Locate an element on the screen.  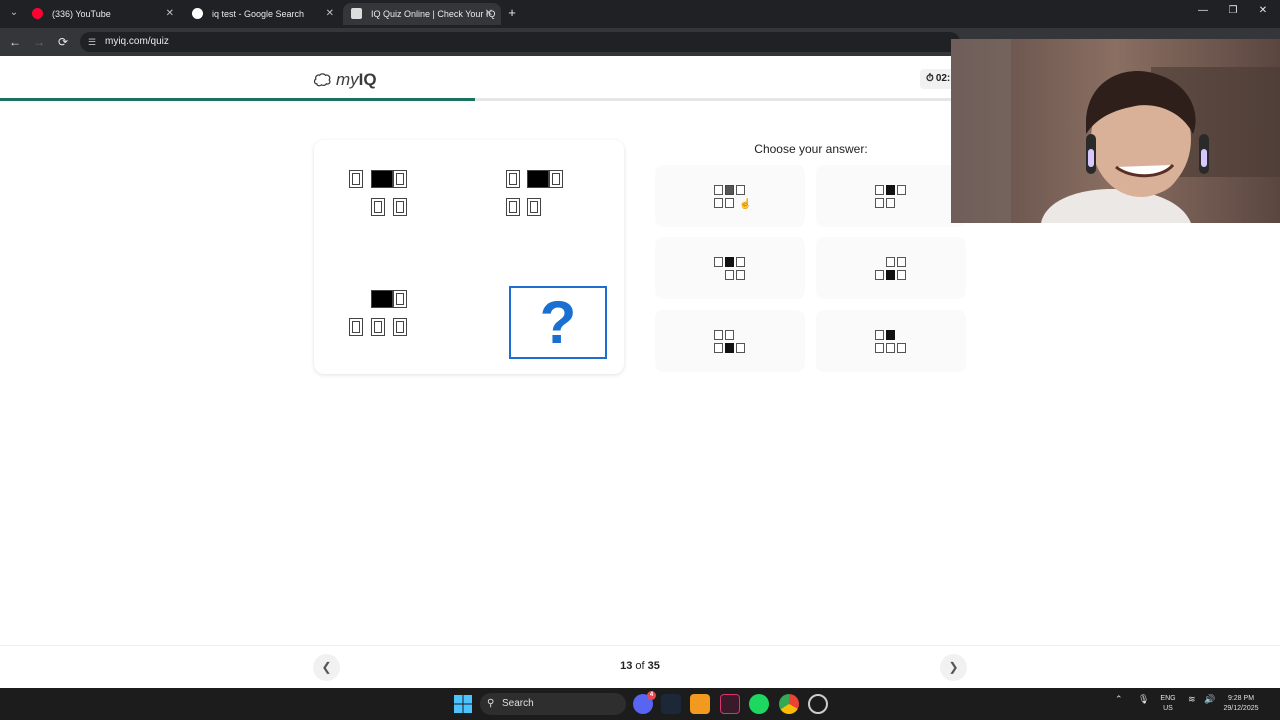
missing-item-box: ? is located at coordinates (558, 322).